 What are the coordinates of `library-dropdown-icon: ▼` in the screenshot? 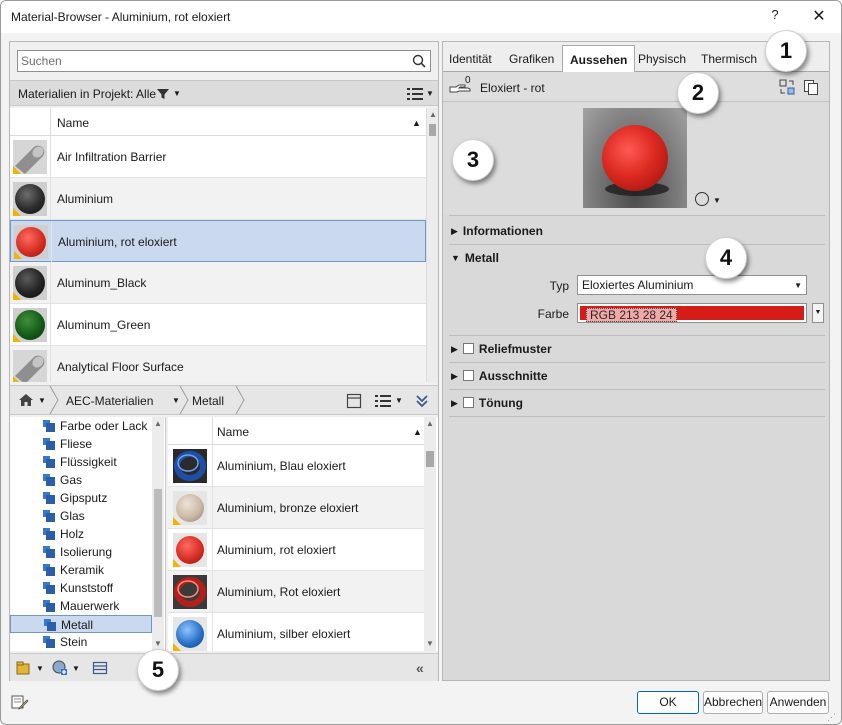 It's located at (40, 668).